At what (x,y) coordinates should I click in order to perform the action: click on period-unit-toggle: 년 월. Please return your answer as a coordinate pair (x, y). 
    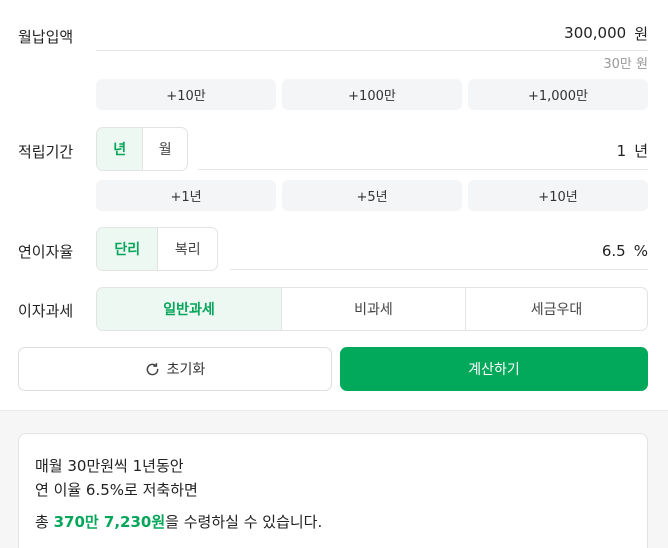
    Looking at the image, I should click on (142, 149).